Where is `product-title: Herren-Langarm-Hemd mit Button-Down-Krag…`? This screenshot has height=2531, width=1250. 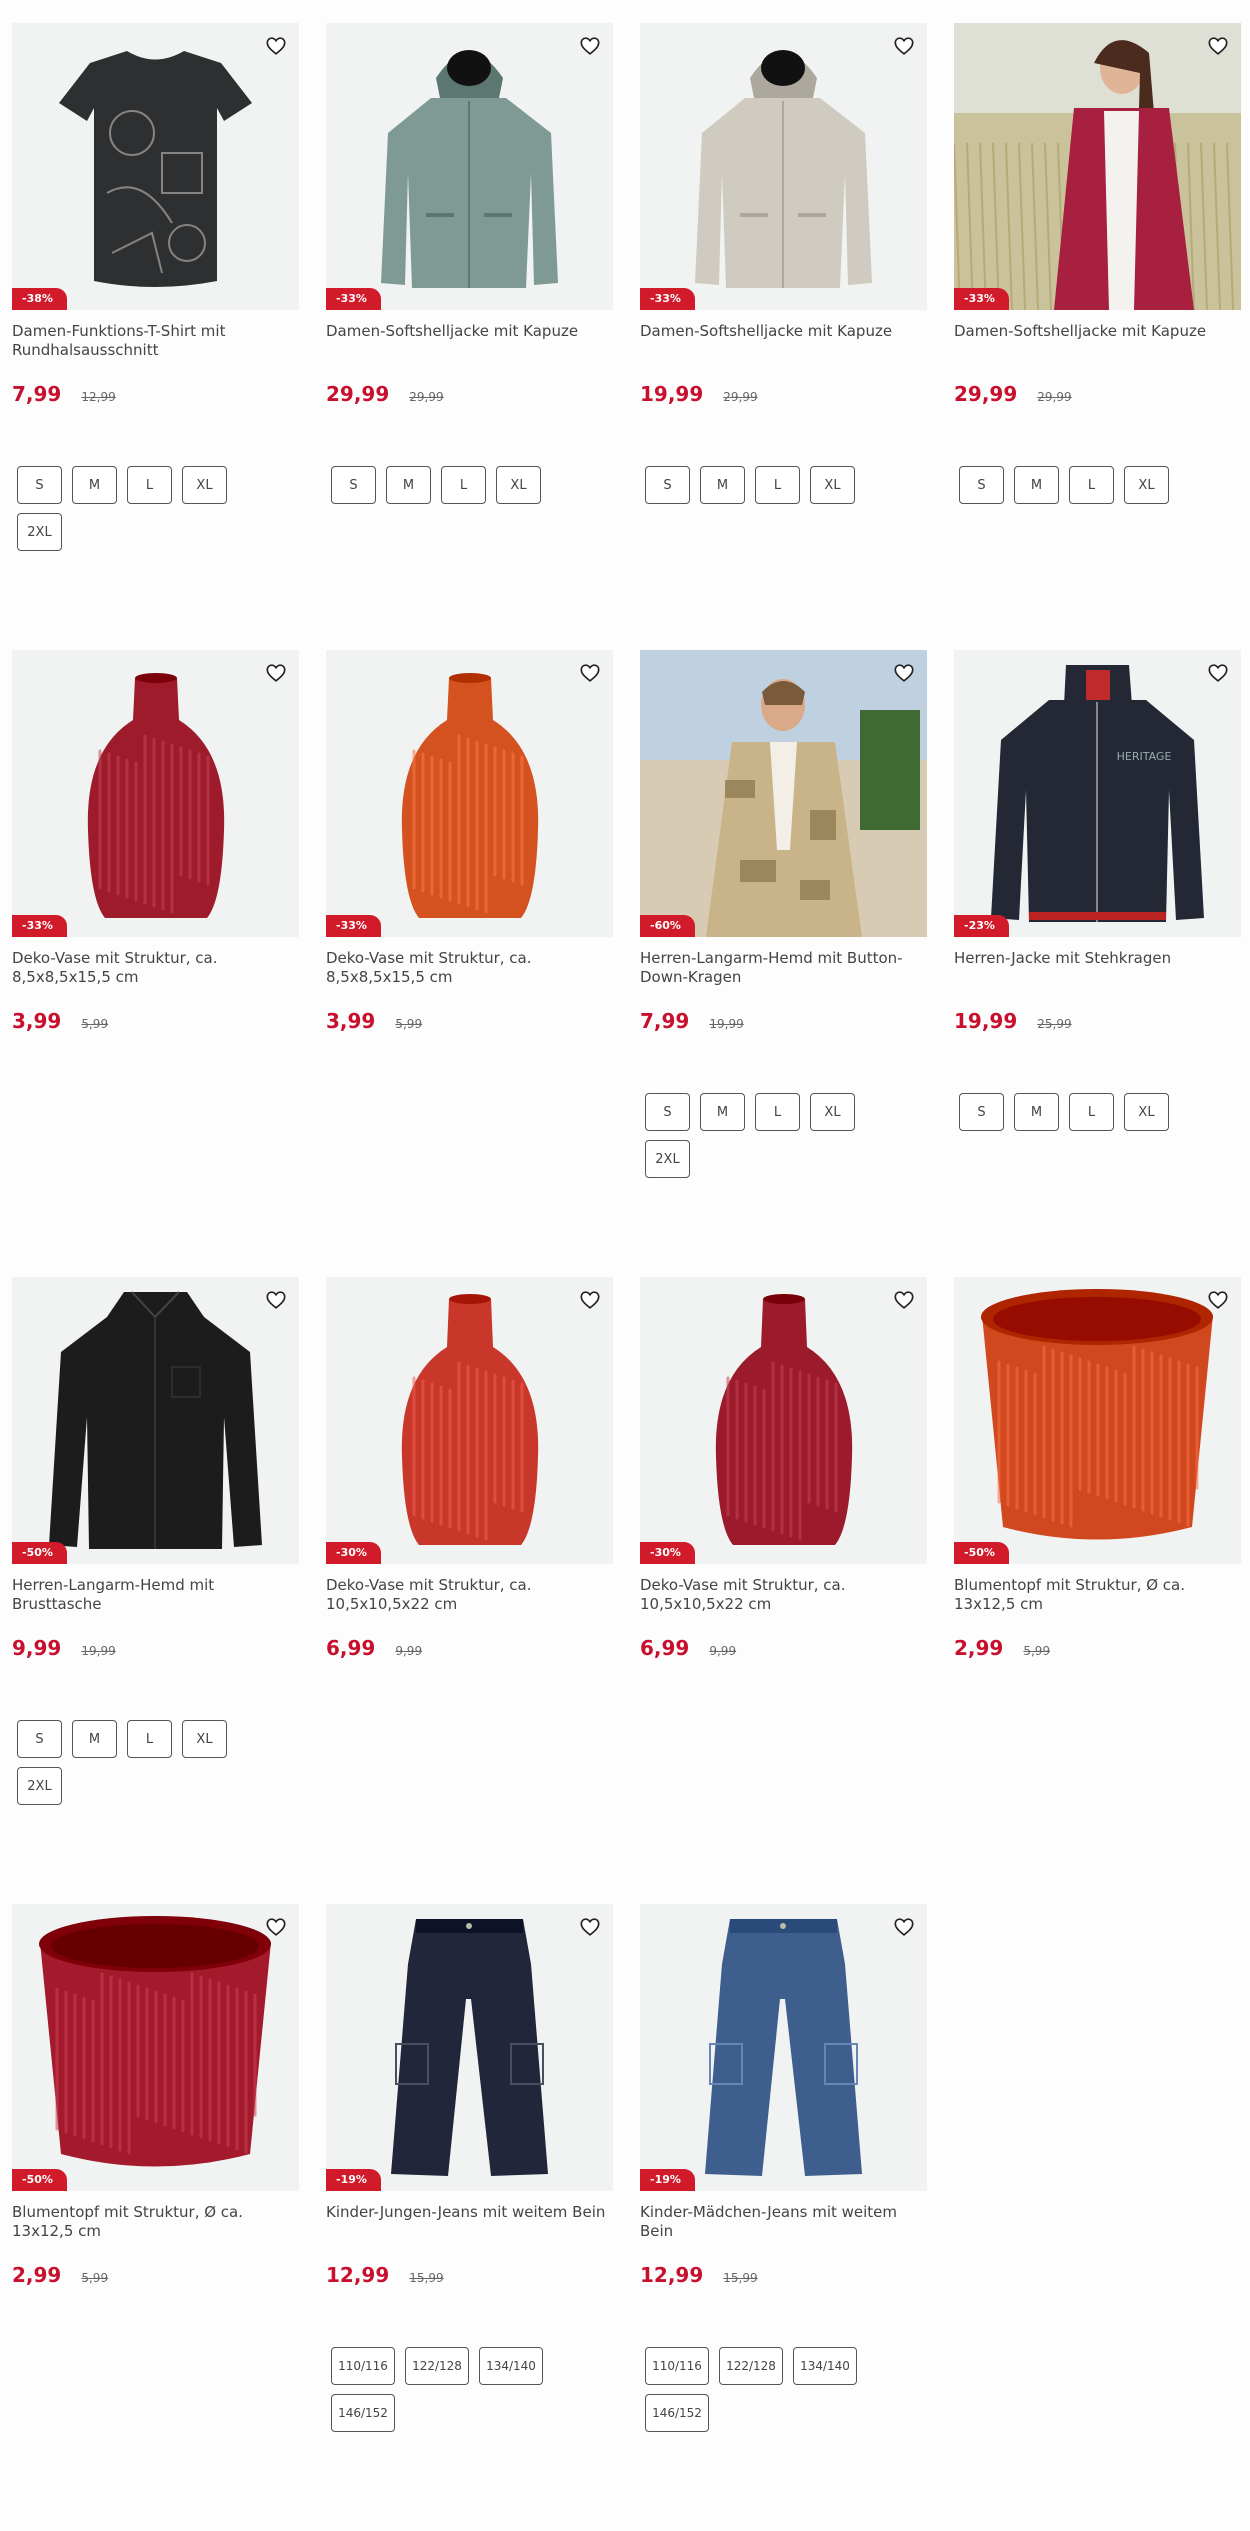 product-title: Herren-Langarm-Hemd mit Button-Down-Krag… is located at coordinates (783, 969).